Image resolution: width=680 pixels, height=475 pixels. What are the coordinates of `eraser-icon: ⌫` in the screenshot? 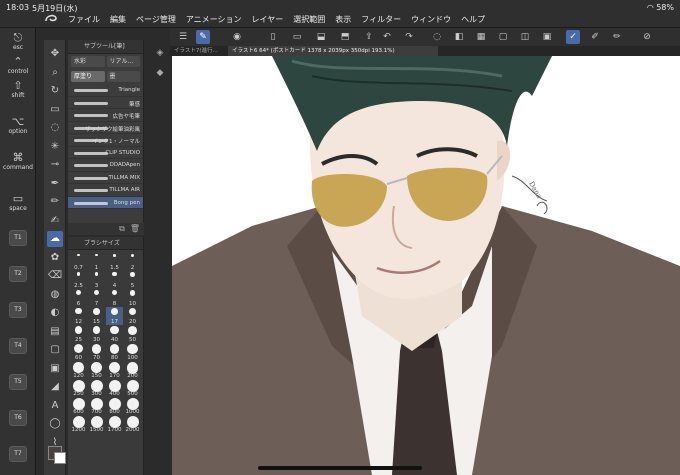 It's located at (55, 276).